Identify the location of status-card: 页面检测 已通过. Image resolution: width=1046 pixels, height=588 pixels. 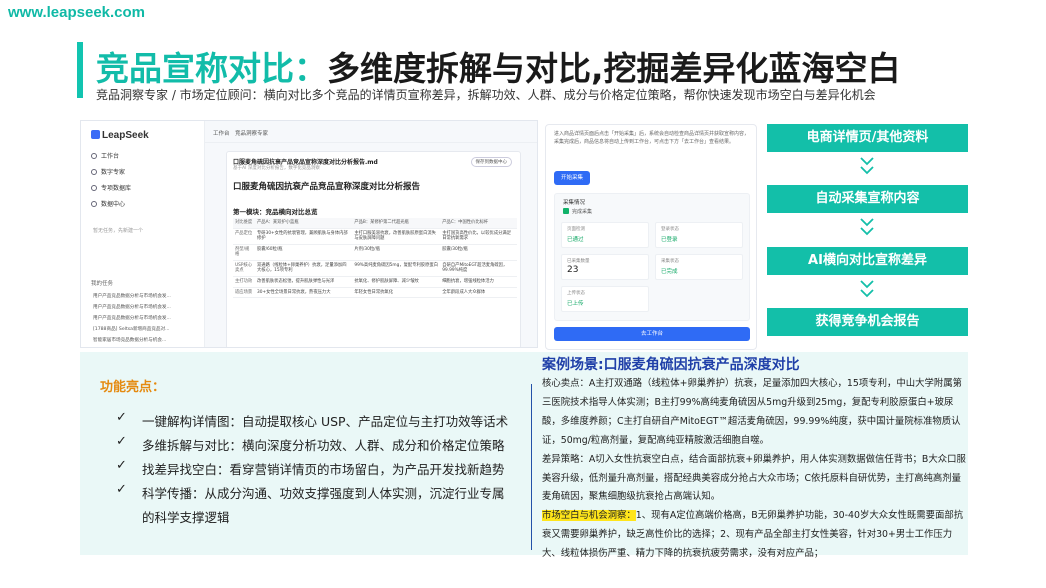
(605, 235).